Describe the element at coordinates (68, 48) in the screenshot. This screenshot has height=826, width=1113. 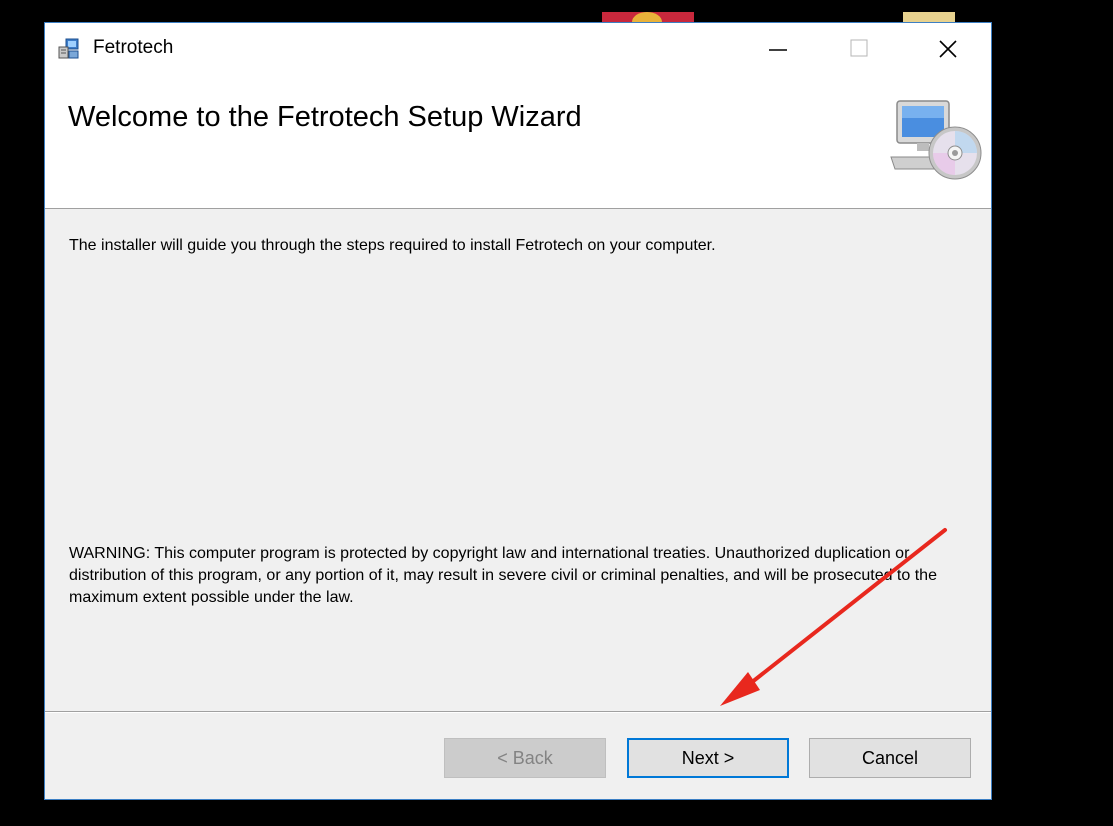
I see `installer-app-icon` at that location.